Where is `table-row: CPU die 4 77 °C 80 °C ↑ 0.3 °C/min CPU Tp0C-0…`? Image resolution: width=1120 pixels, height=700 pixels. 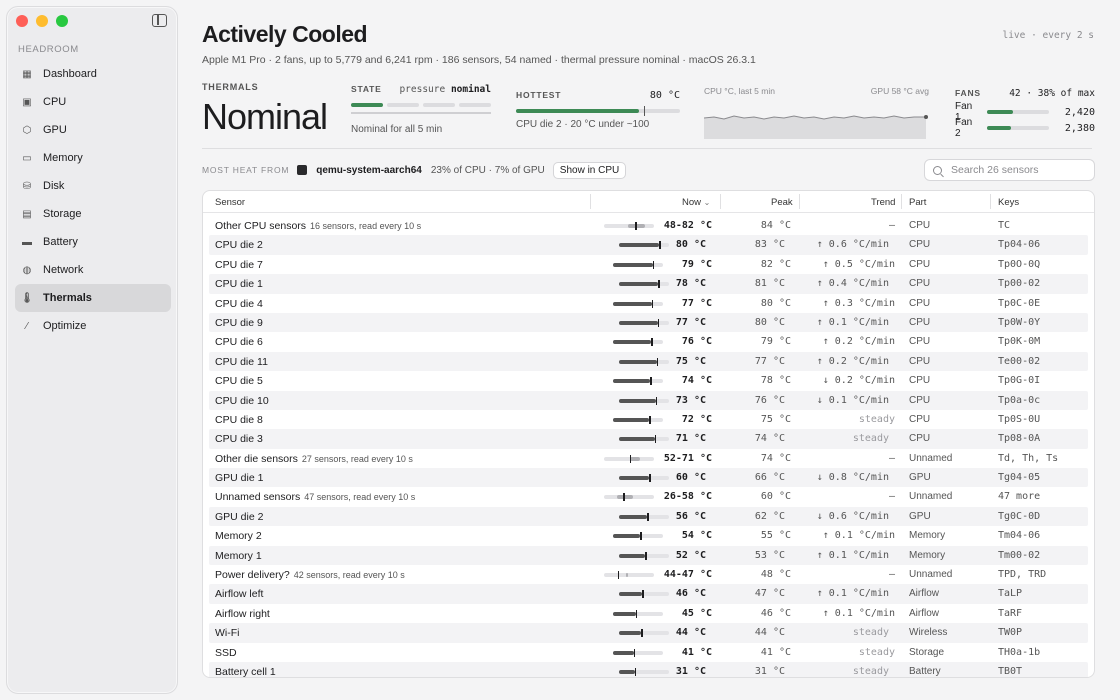
table-row: CPU die 4 77 °C 80 °C ↑ 0.3 °C/min CPU Tp0C-0… is located at coordinates (648, 303).